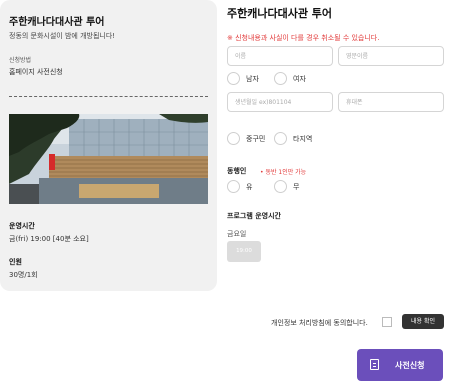 This screenshot has height=389, width=450. What do you see at coordinates (237, 234) in the screenshot?
I see `schedule-day: 금요일` at bounding box center [237, 234].